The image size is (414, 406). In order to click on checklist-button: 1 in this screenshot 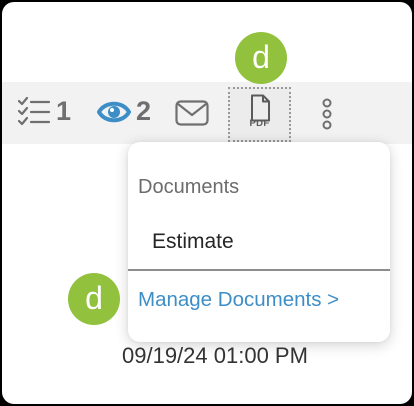, I will do `click(44, 111)`.